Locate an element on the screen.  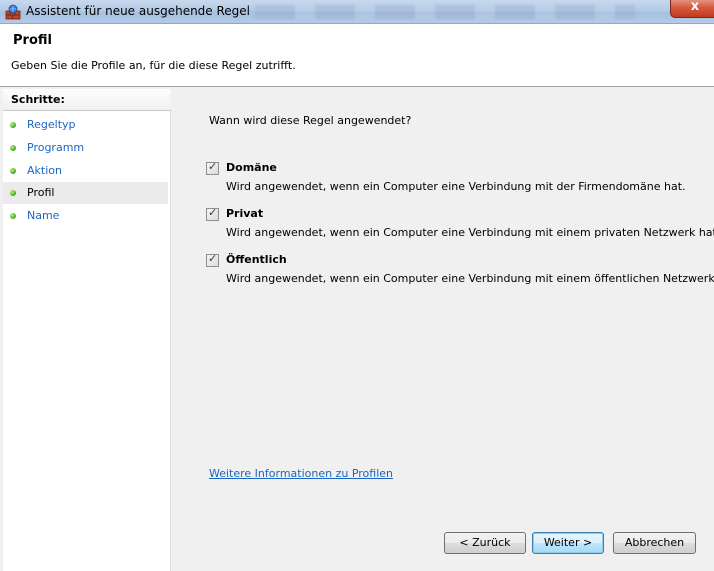
sidebar-item-programm: Programm is located at coordinates (85, 148).